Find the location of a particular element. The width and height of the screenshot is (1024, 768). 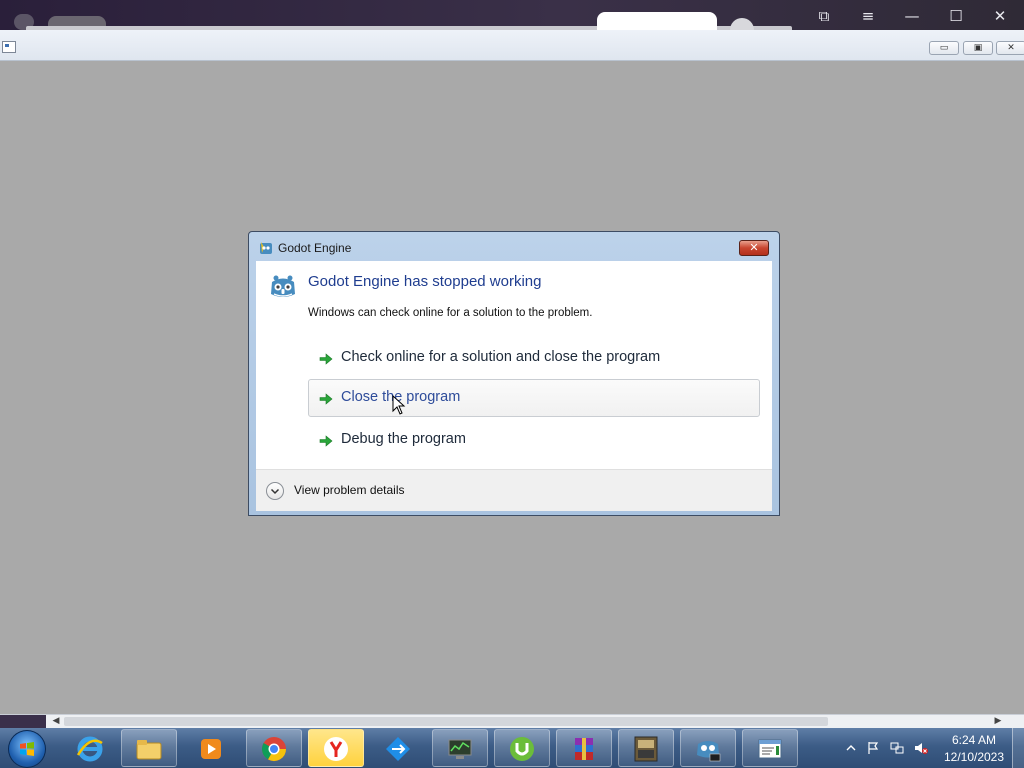

dialog-title: Godot Engine is located at coordinates (315, 248).